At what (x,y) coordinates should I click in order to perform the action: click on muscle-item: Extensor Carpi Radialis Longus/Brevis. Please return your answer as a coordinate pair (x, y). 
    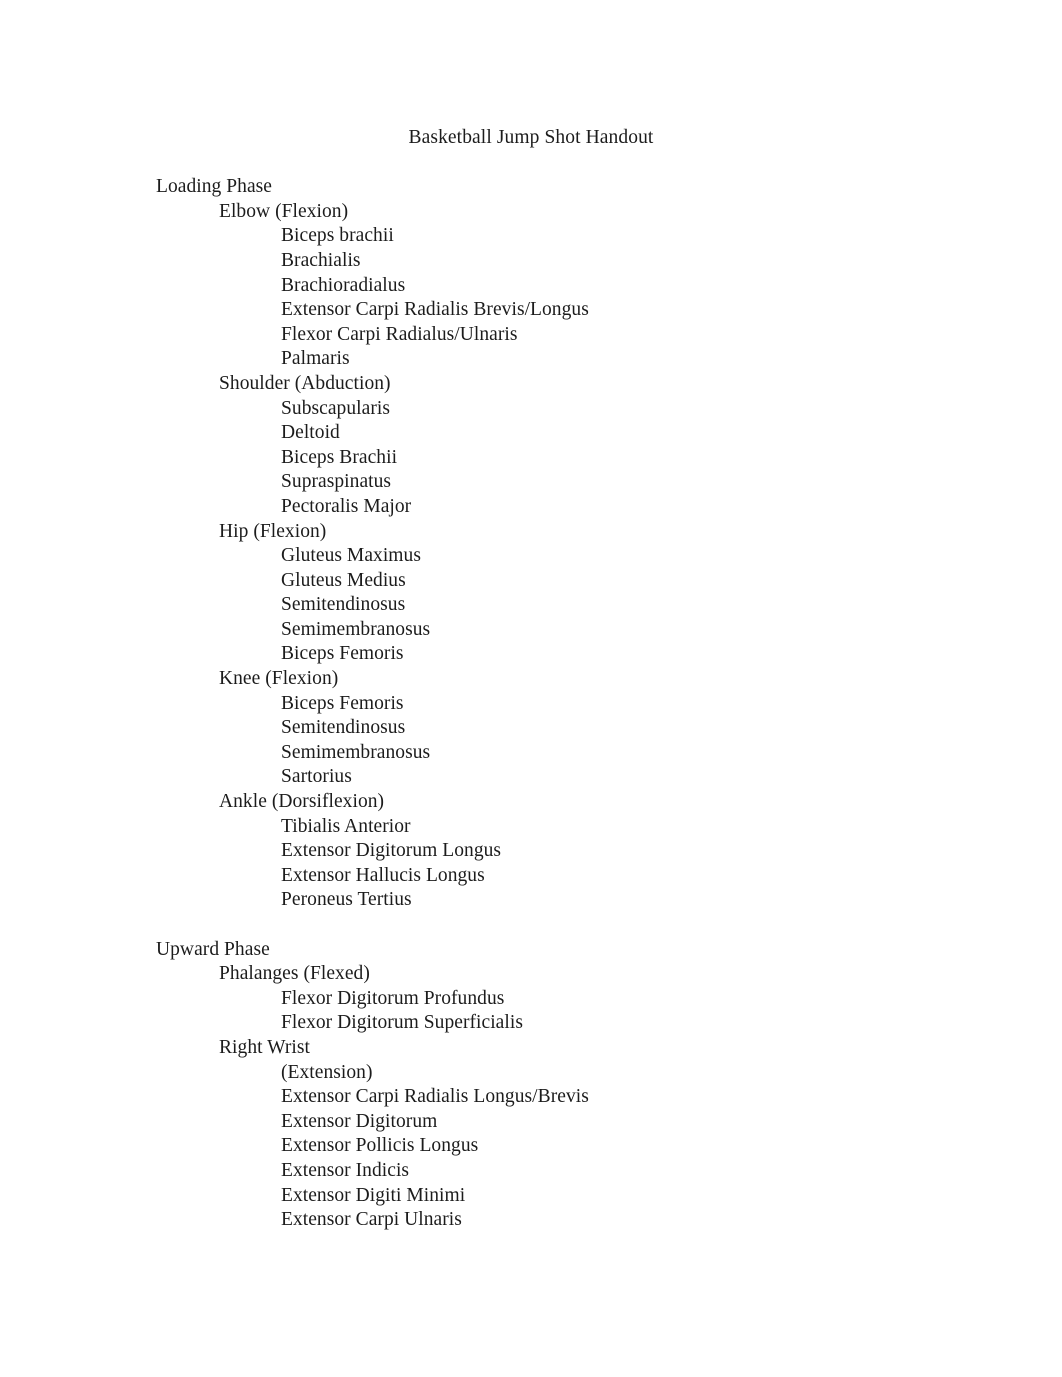
    Looking at the image, I should click on (435, 1097).